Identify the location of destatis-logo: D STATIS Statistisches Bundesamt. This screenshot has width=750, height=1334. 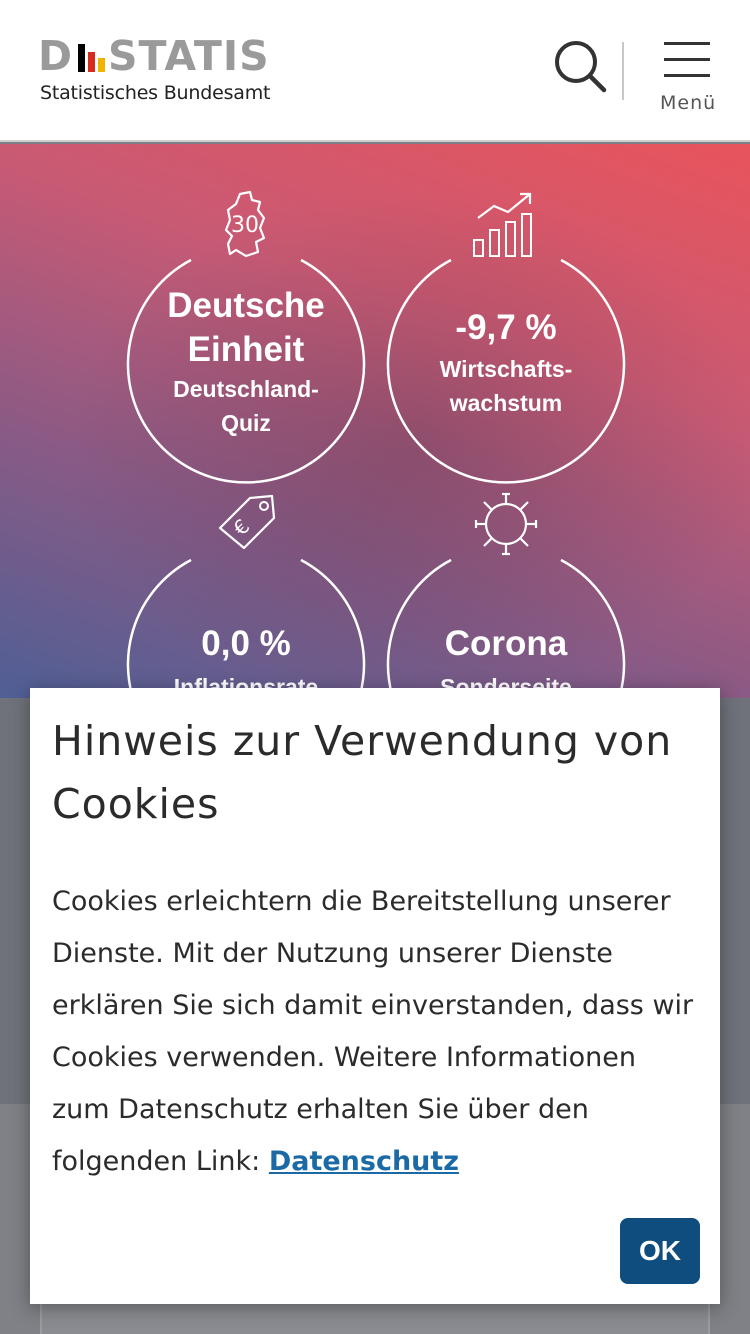
(163, 72).